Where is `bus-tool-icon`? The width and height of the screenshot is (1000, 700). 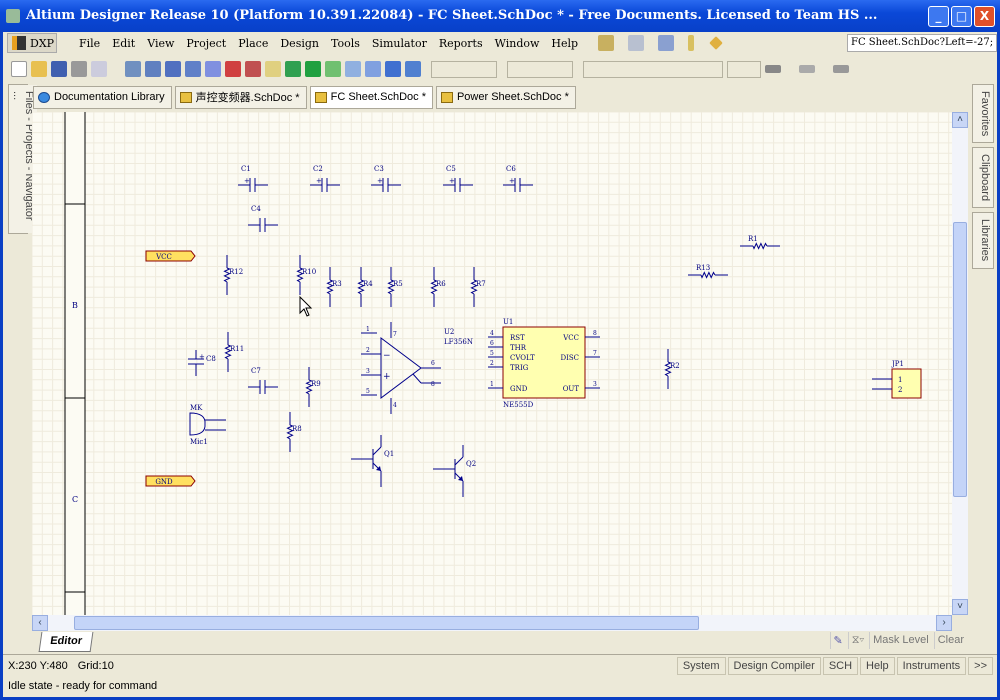 bus-tool-icon is located at coordinates (636, 43).